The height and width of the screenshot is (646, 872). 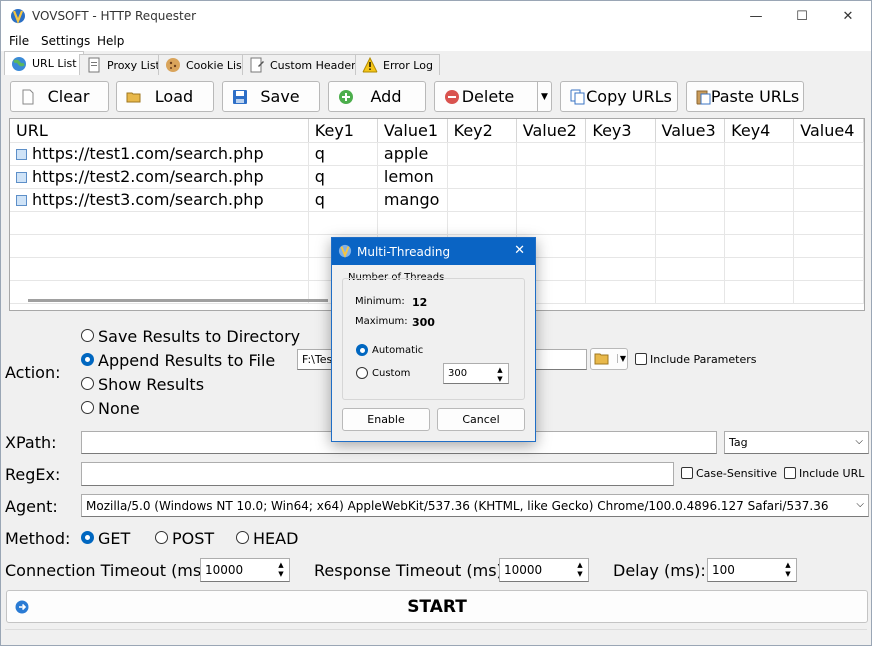 I want to click on column-header-key1: Key1, so click(x=343, y=131).